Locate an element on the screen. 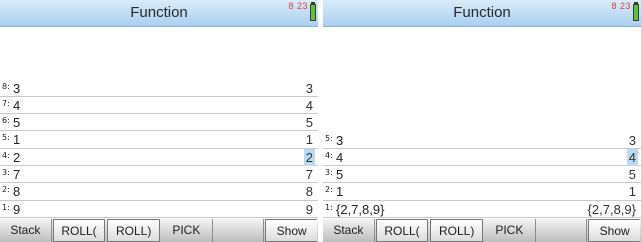  stack-row: 3: 7 7 is located at coordinates (159, 175).